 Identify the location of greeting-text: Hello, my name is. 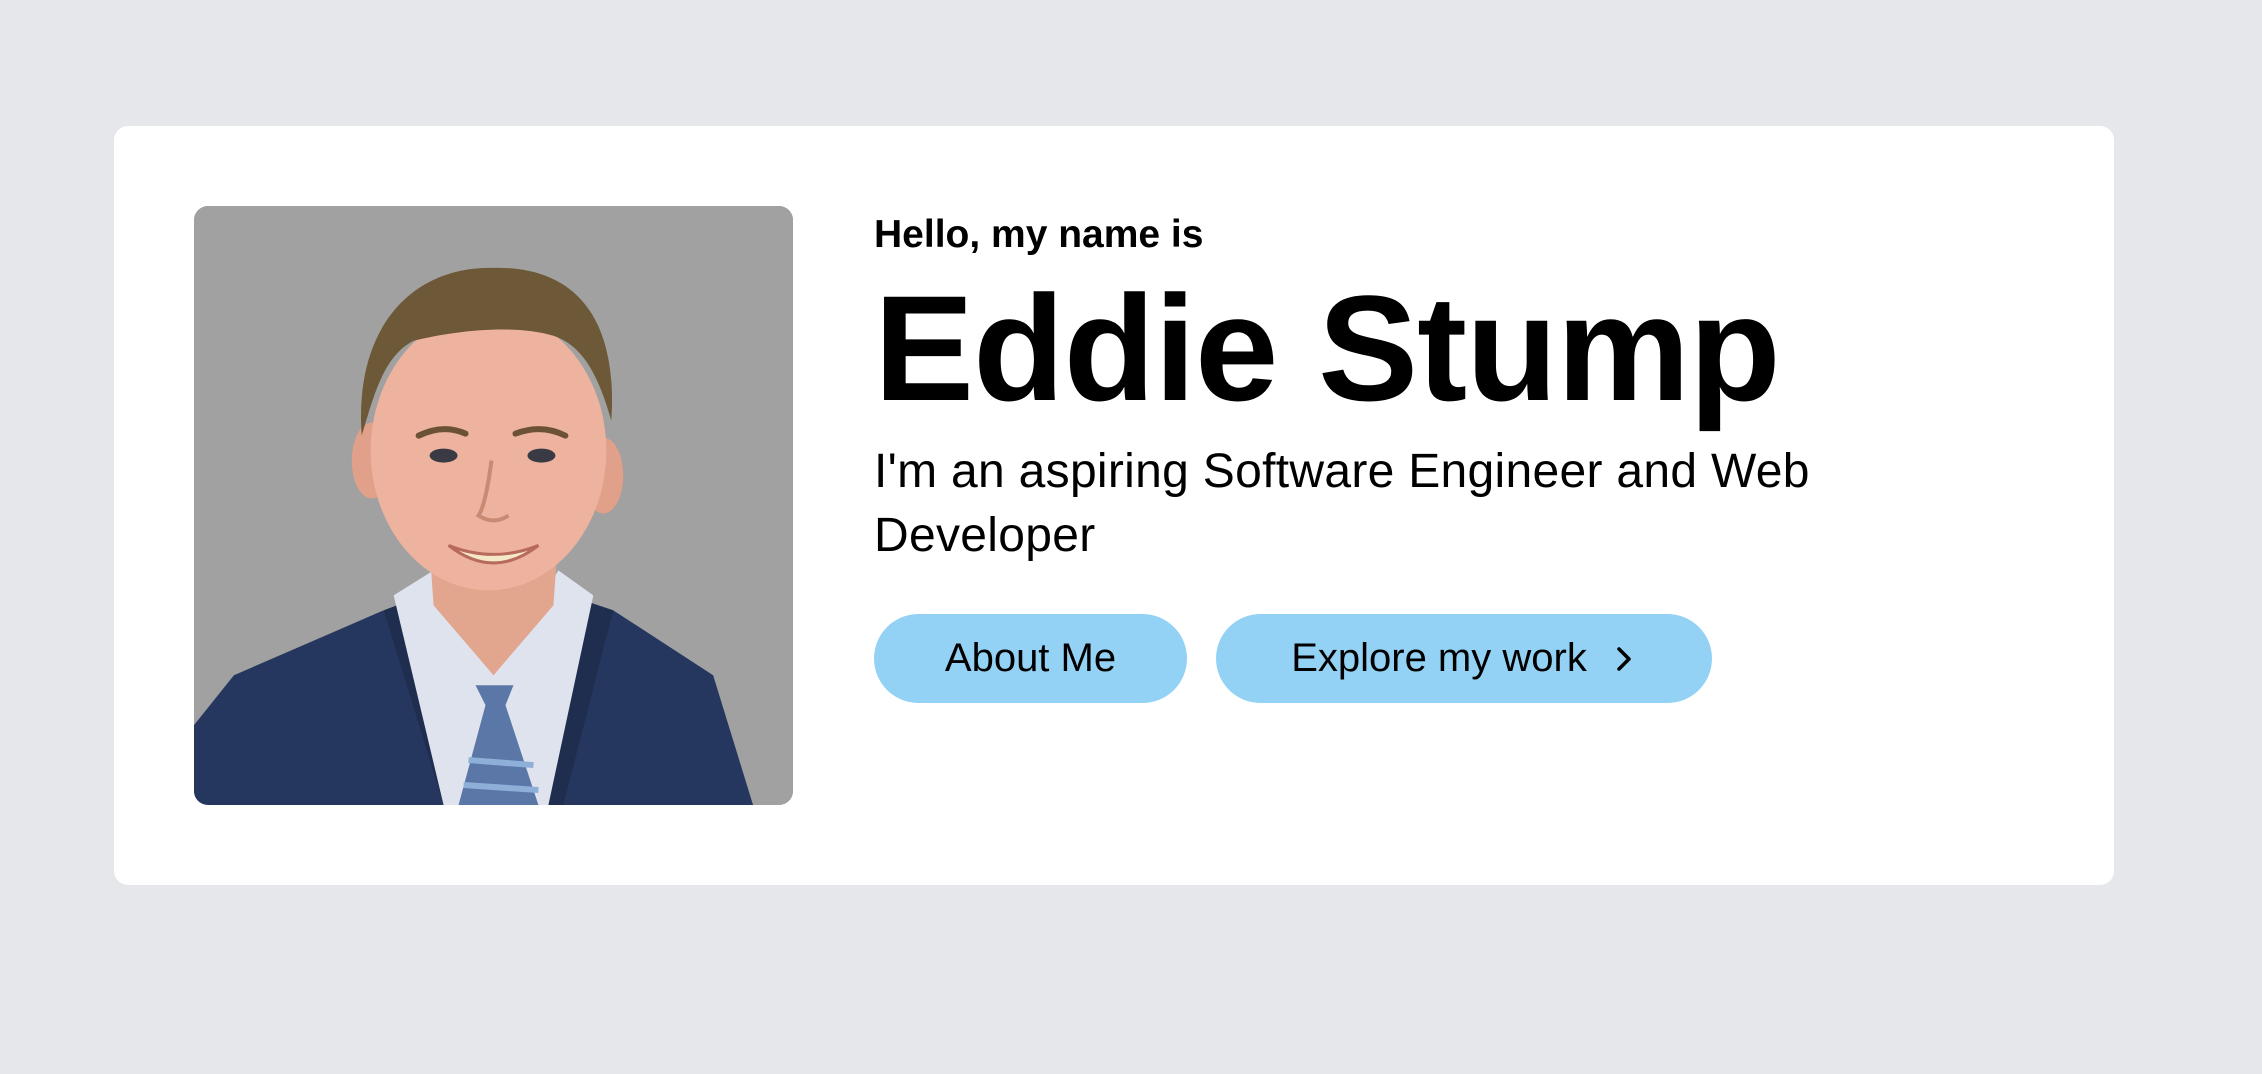
(1039, 234).